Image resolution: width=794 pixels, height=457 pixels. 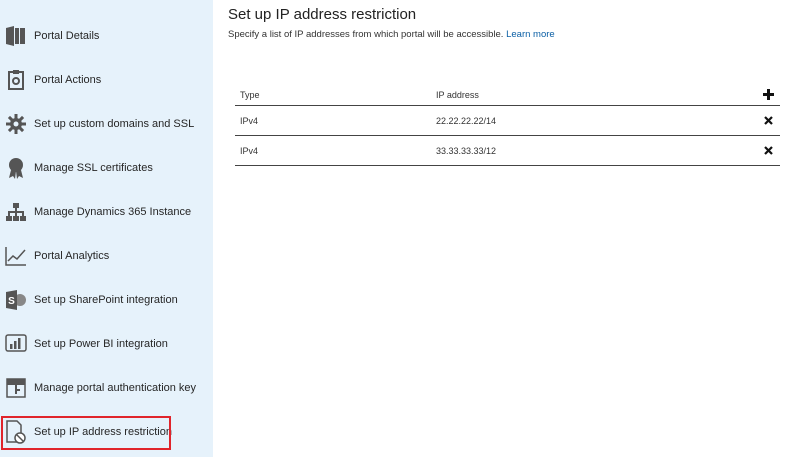 What do you see at coordinates (16, 432) in the screenshot?
I see `ip-restriction-icon` at bounding box center [16, 432].